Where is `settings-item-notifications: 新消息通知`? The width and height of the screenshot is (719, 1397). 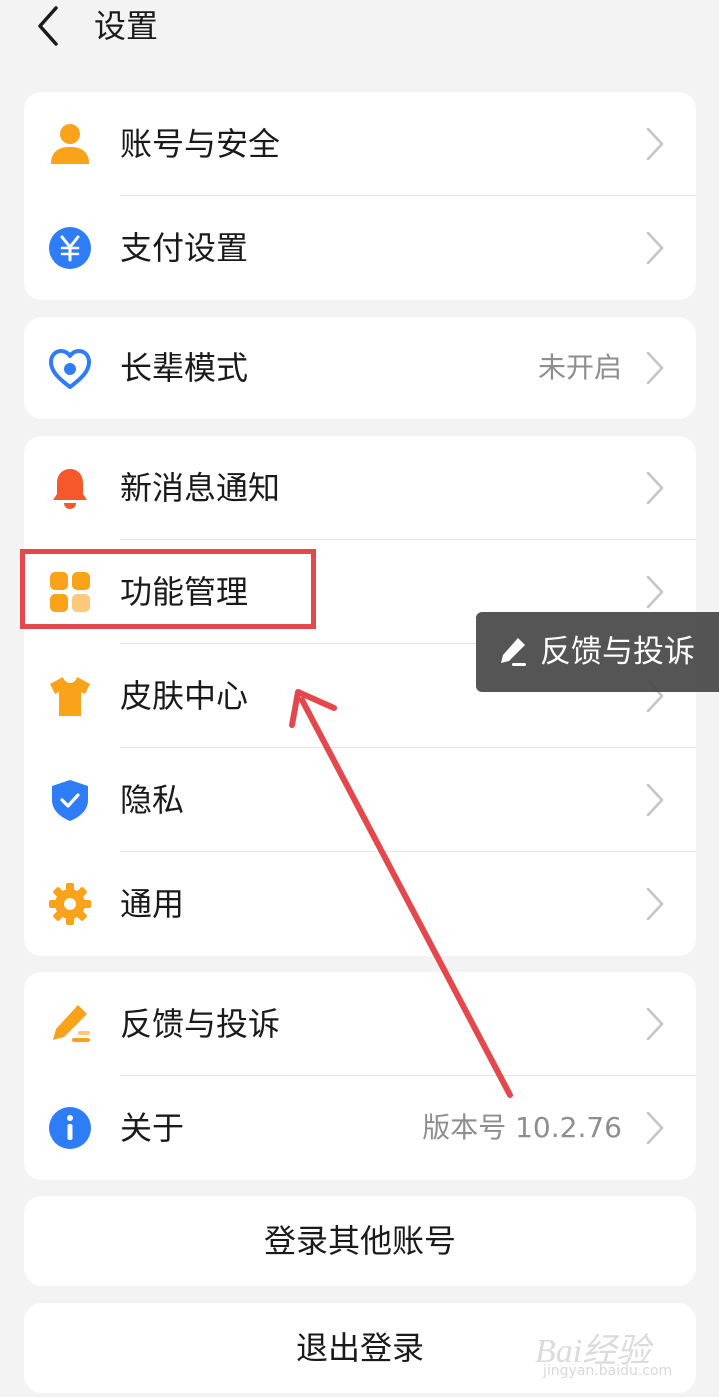
settings-item-notifications: 新消息通知 is located at coordinates (360, 488).